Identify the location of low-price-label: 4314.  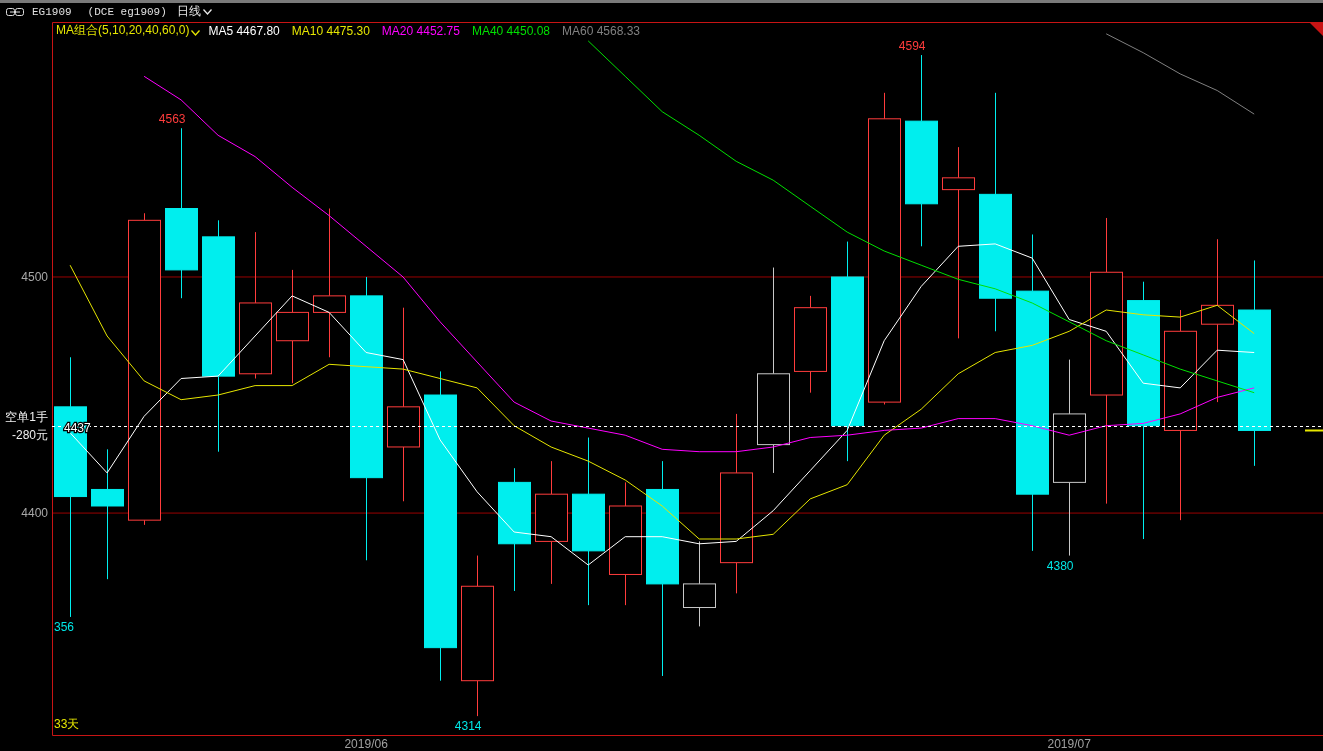
(468, 726).